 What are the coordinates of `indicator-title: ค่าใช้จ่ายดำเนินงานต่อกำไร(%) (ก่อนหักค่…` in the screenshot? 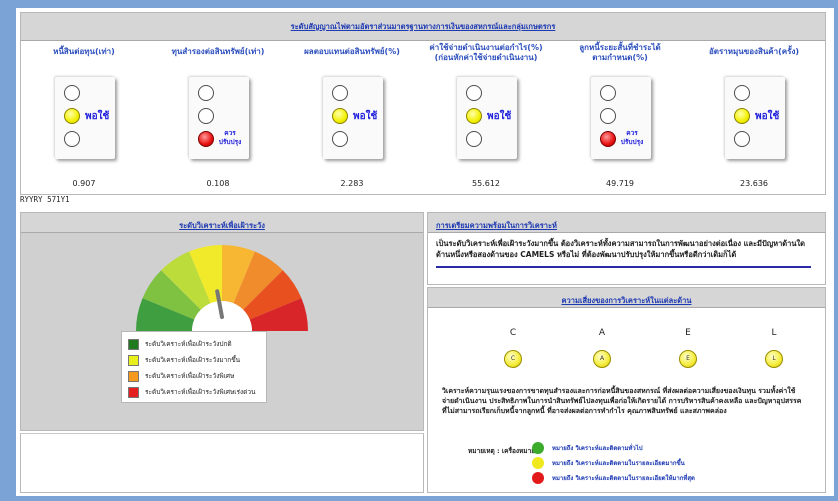 It's located at (486, 52).